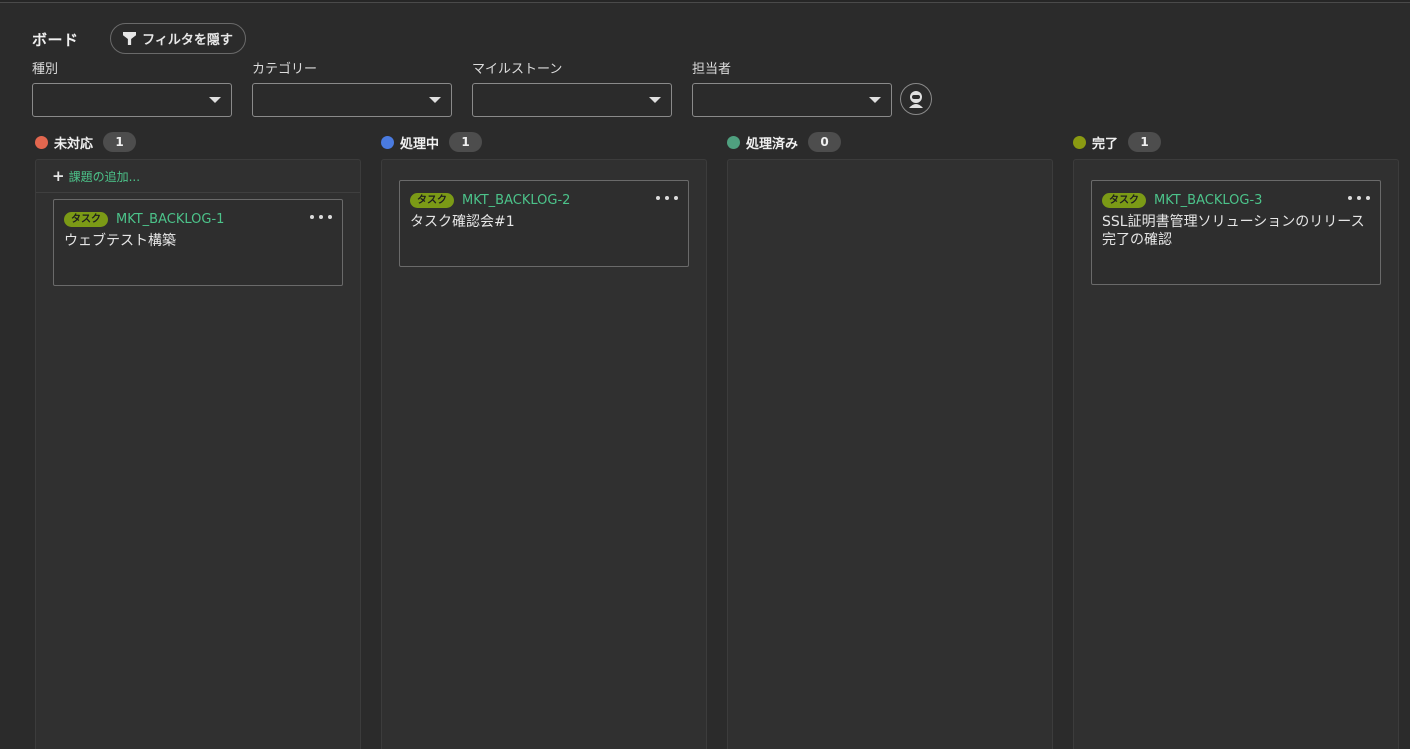 This screenshot has height=749, width=1410. I want to click on hide-filters-button: フィルタを隠す, so click(178, 38).